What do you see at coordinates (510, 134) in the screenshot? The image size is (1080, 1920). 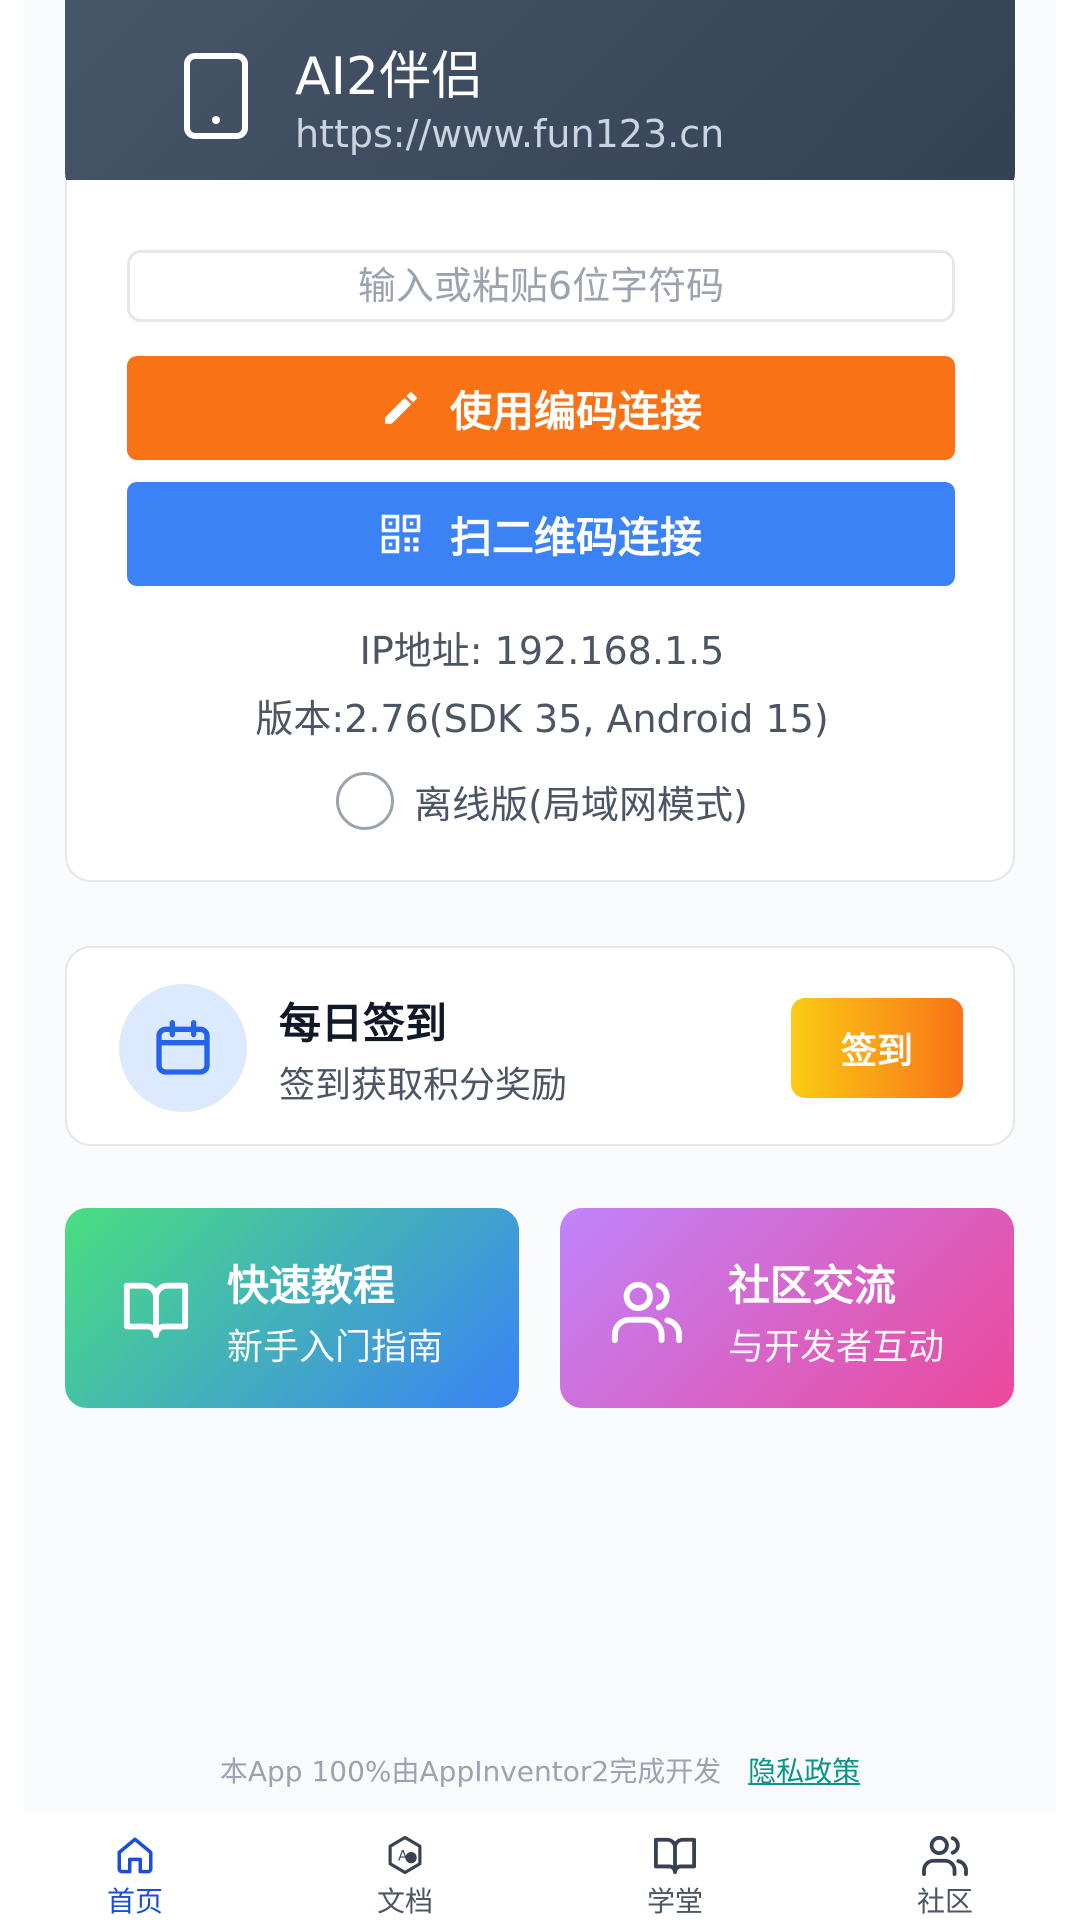 I see `app-url: https://www.fun123.cn` at bounding box center [510, 134].